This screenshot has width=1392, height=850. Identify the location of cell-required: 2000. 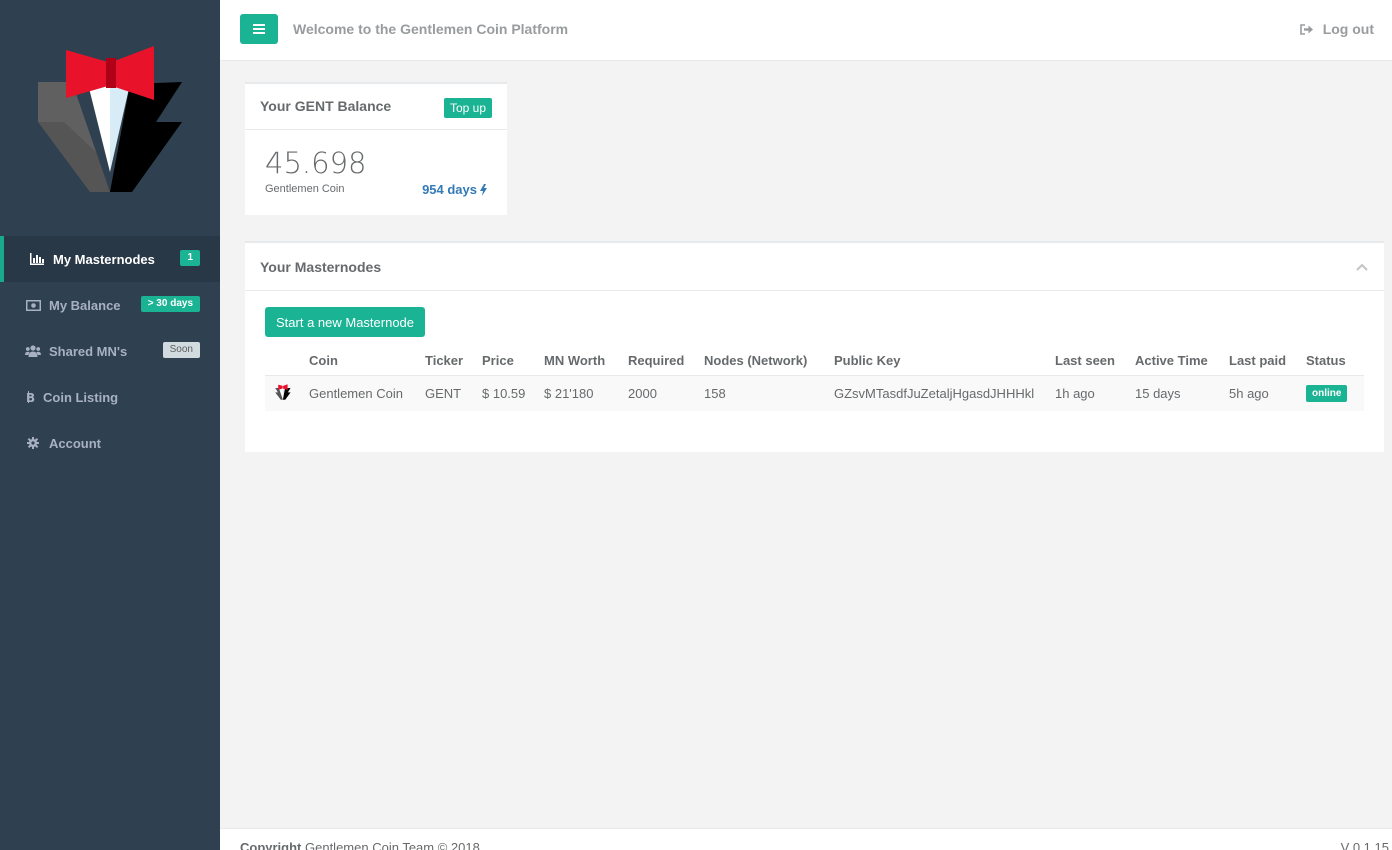
(666, 392).